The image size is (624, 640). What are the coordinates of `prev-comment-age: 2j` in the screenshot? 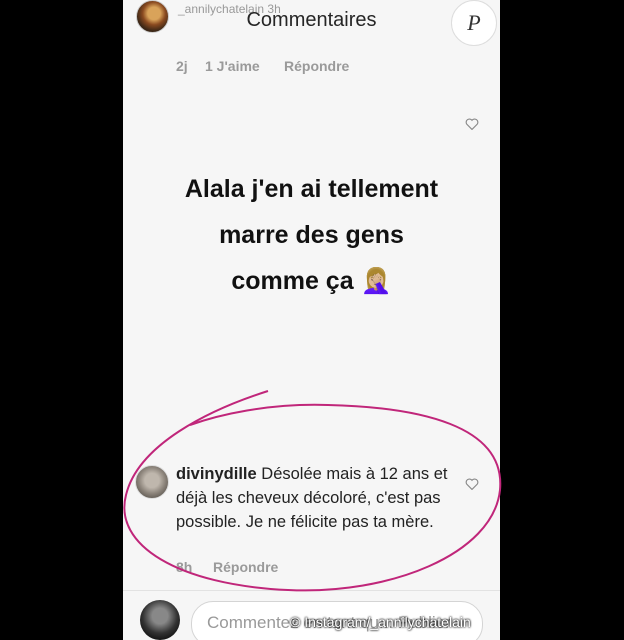 It's located at (182, 66).